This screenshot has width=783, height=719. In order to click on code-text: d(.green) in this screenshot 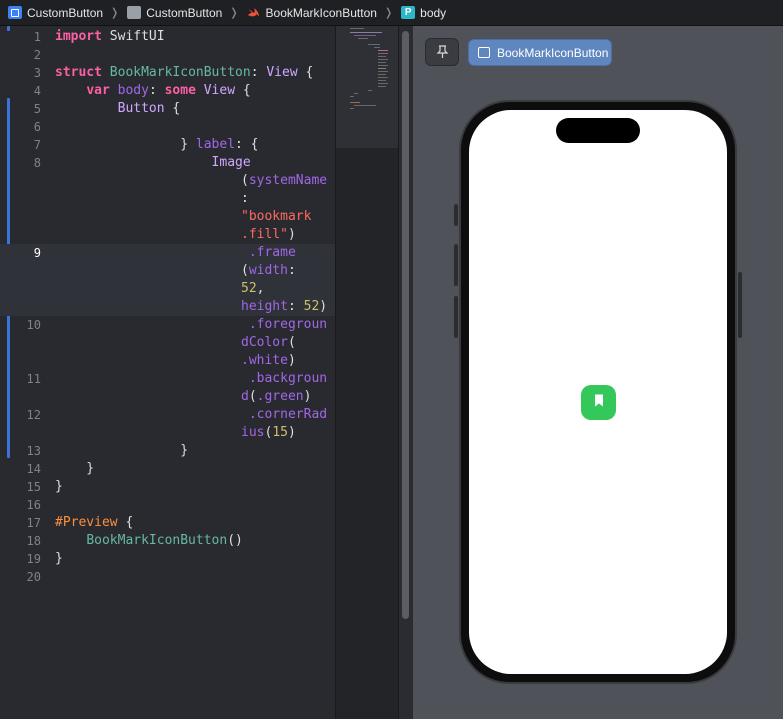, I will do `click(276, 396)`.